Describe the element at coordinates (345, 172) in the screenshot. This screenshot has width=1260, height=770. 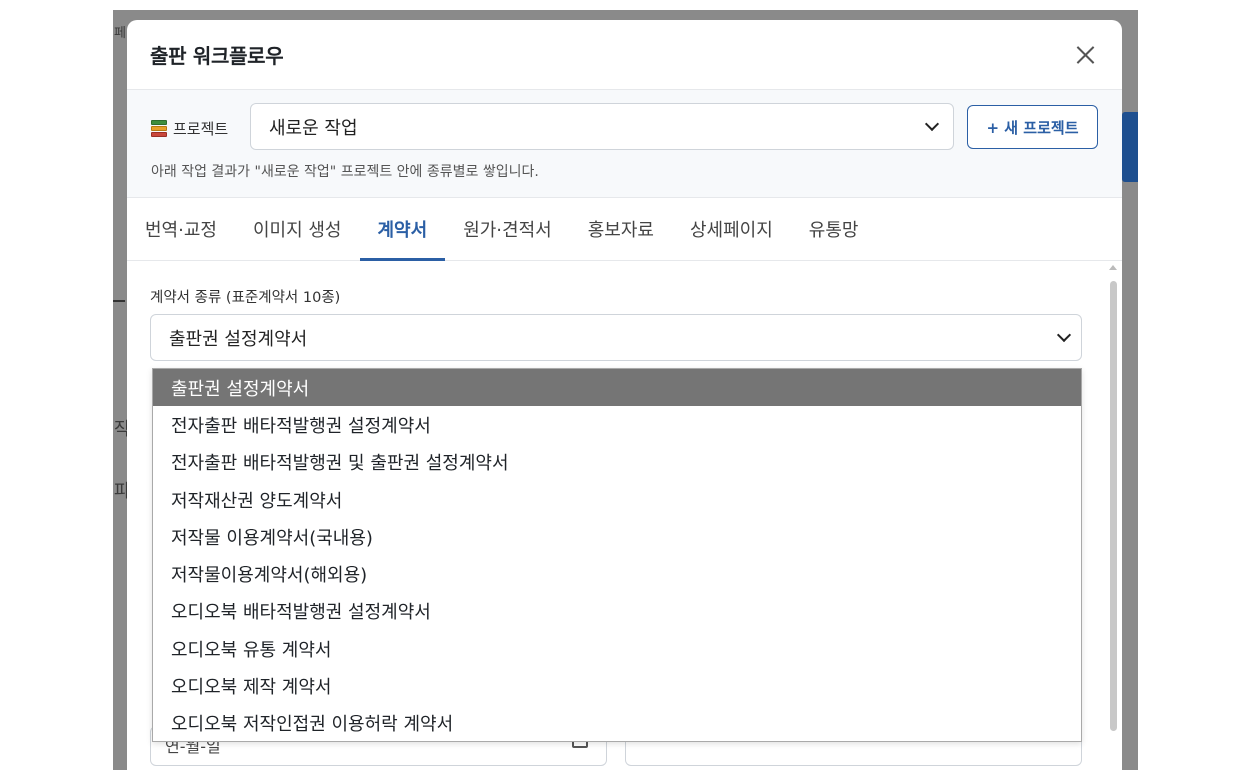
I see `project-hint: 아래 작업 결과가 "새로운 작업" 프로젝트 안에 종류별로 쌓입니다.` at that location.